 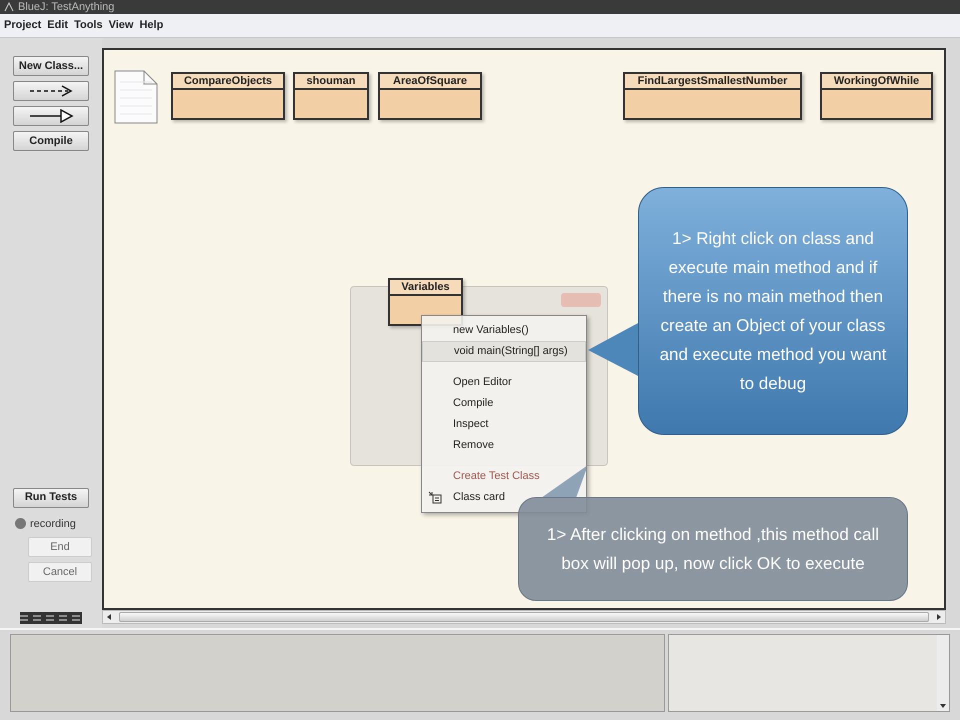 I want to click on menu-item: Inspect, so click(x=504, y=424).